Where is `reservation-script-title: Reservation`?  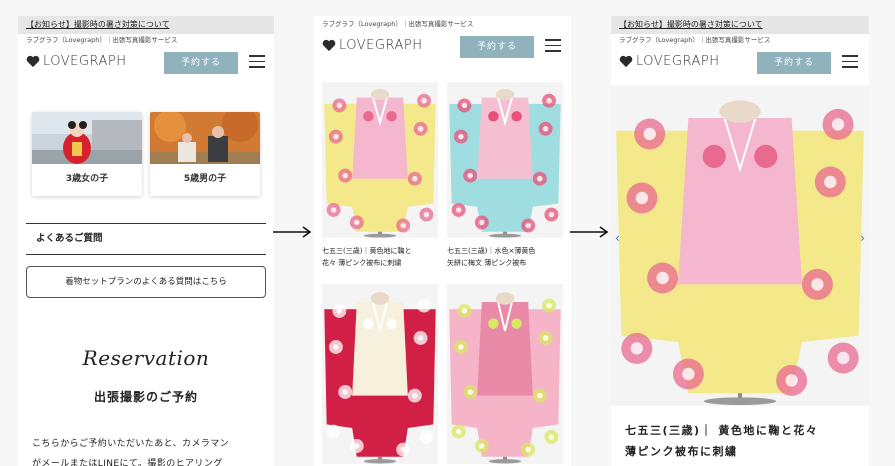
reservation-script-title: Reservation is located at coordinates (146, 358).